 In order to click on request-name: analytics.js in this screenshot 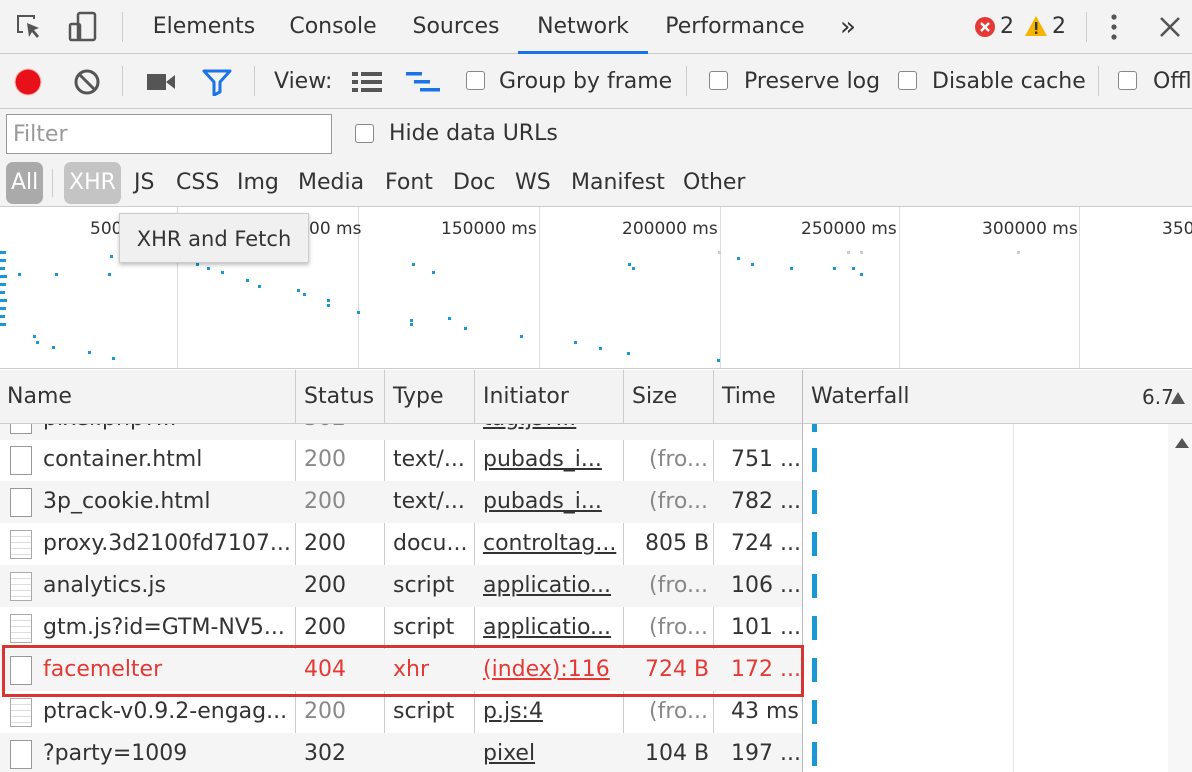, I will do `click(104, 585)`.